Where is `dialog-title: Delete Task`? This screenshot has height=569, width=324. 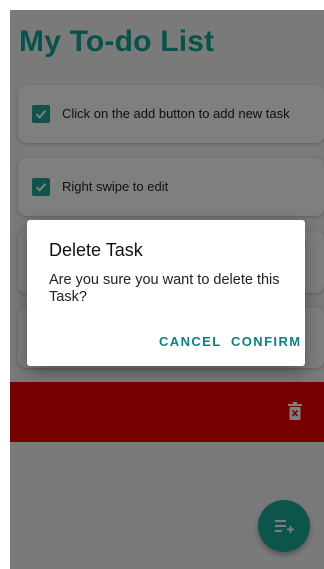 dialog-title: Delete Task is located at coordinates (96, 250).